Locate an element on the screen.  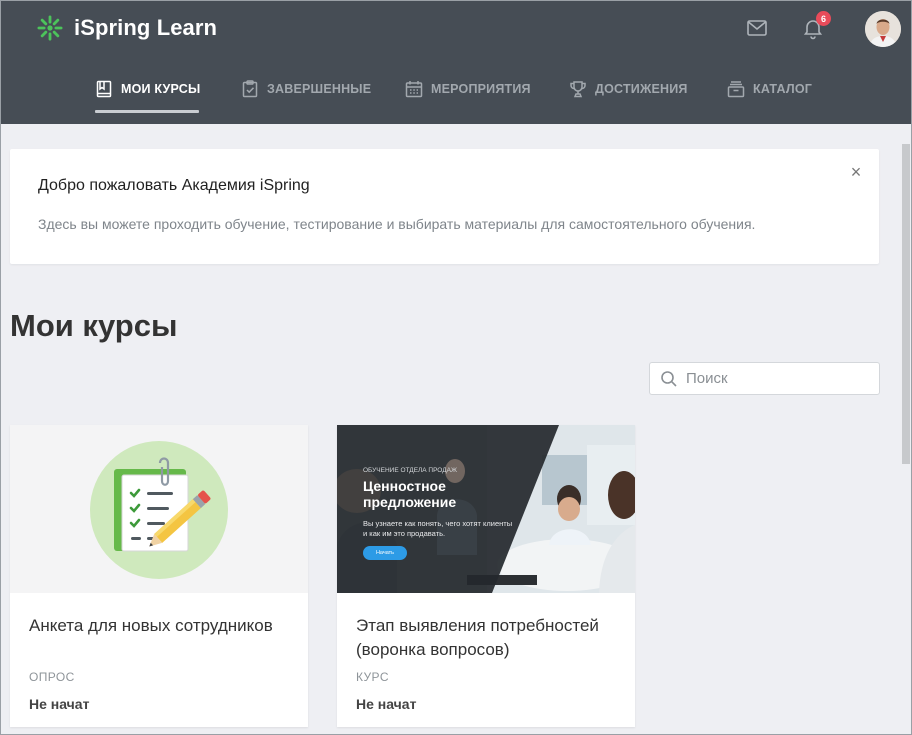
tab-completed: ЗАВЕРШЕННЫЕ is located at coordinates (306, 89).